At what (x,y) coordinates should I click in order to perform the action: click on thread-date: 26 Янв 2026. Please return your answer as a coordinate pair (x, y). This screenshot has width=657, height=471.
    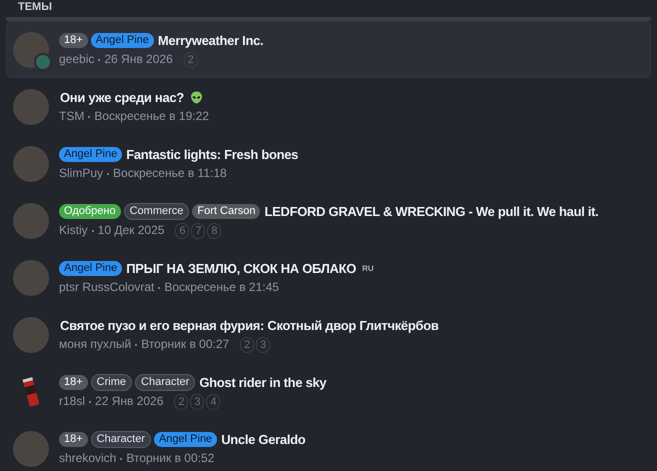
    Looking at the image, I should click on (138, 59).